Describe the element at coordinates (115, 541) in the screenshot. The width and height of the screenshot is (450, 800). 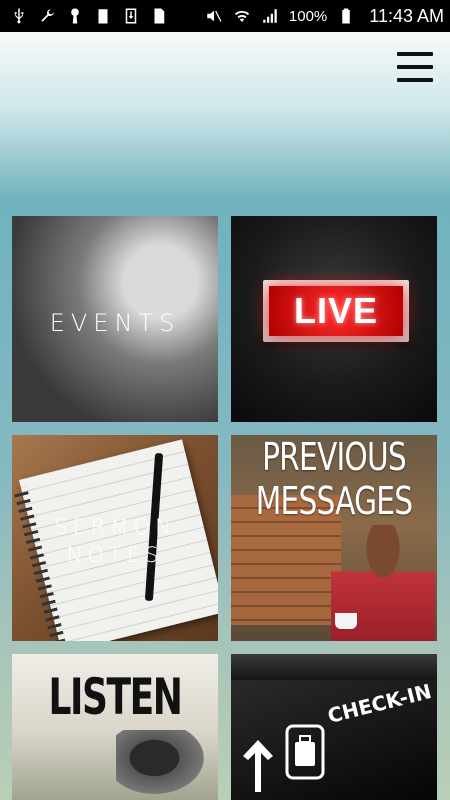
I see `sermon-notes-label: SERMON NOTES` at that location.